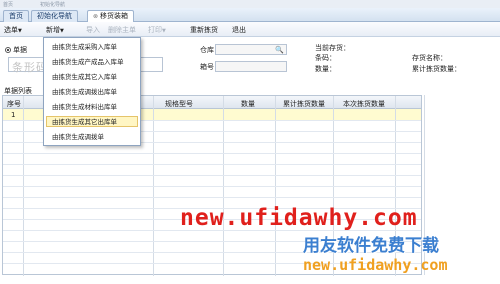 This screenshot has width=500, height=284. What do you see at coordinates (8, 5) in the screenshot?
I see `top-strip-item: 首页` at bounding box center [8, 5].